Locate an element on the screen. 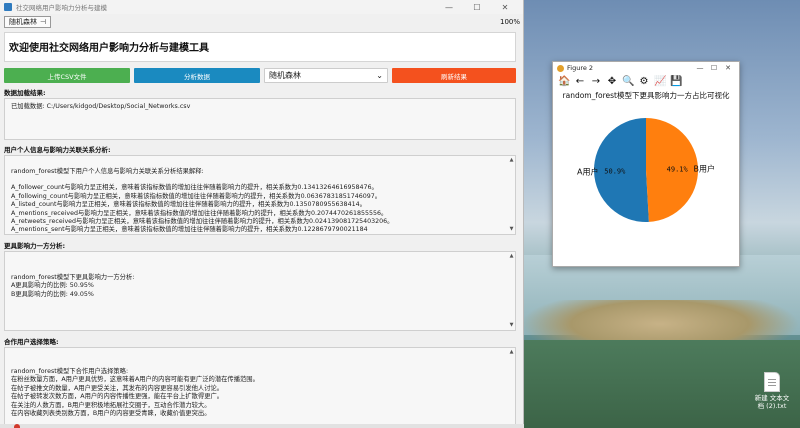 The image size is (800, 428). zoom-icon: 🔍 is located at coordinates (628, 81).